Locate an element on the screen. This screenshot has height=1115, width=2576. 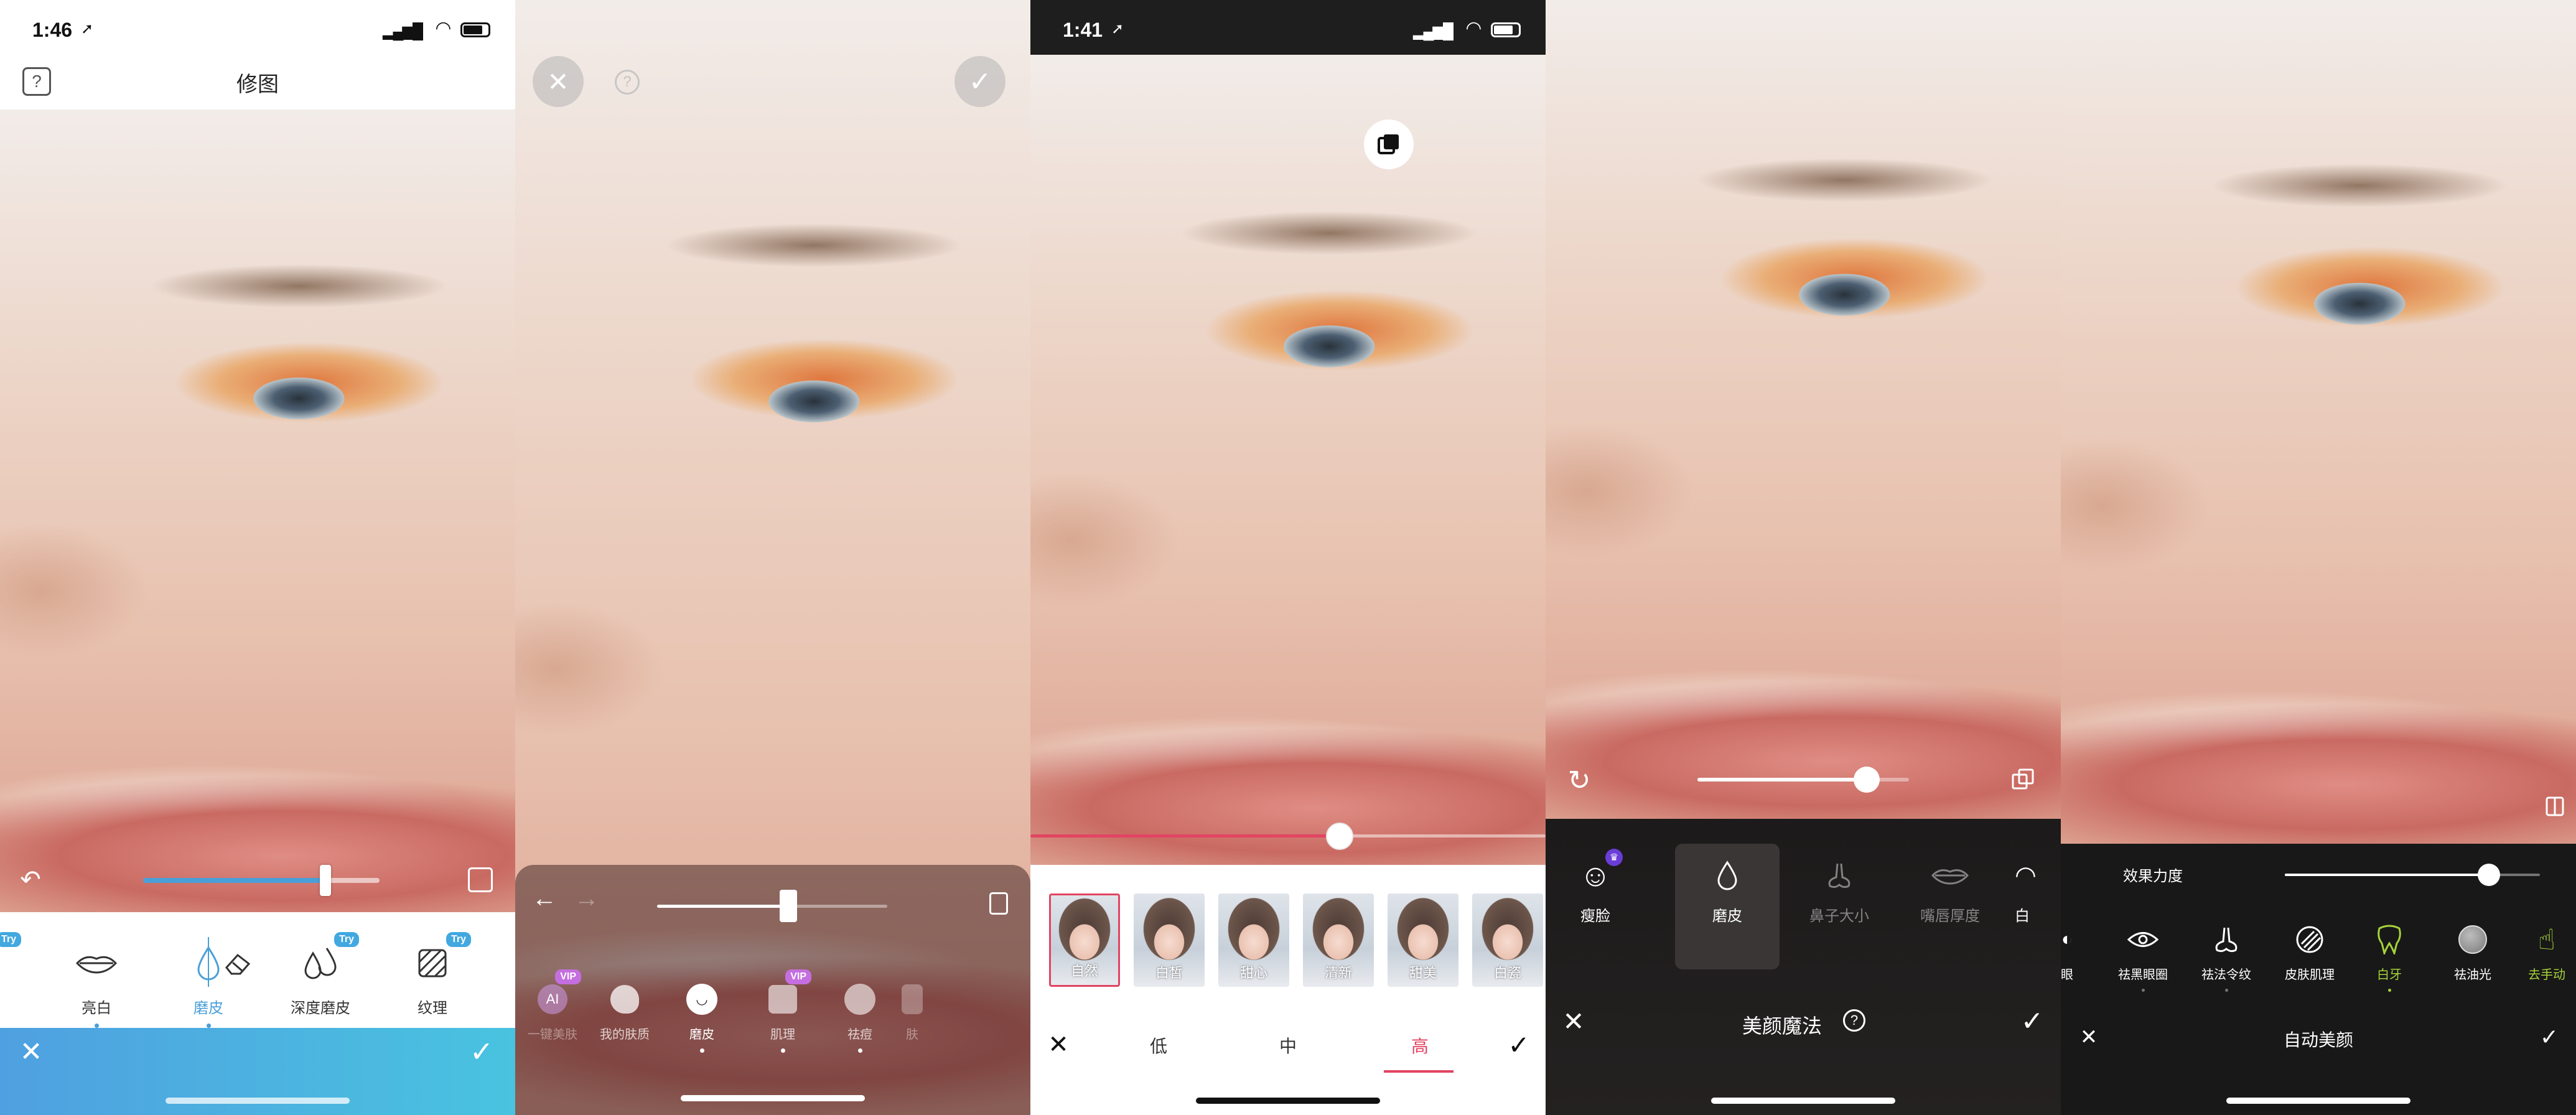
tool-nasolabial: 祛法令纹 is located at coordinates (2226, 956).